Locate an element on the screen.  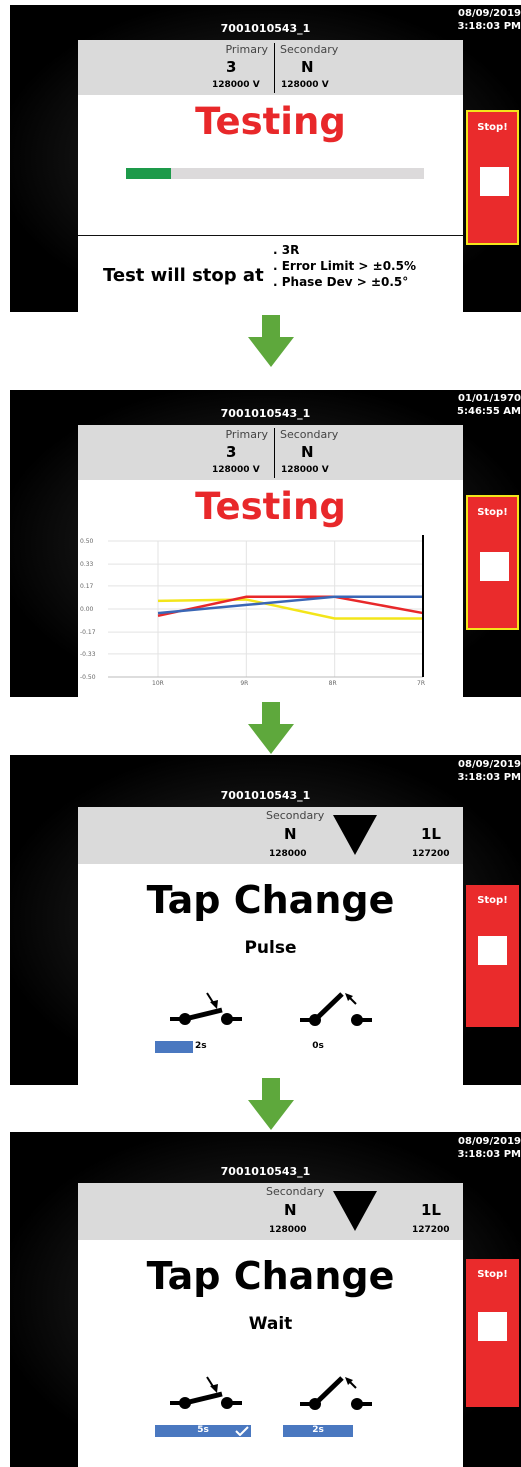
x-tick-label: 10R is located at coordinates (158, 683).